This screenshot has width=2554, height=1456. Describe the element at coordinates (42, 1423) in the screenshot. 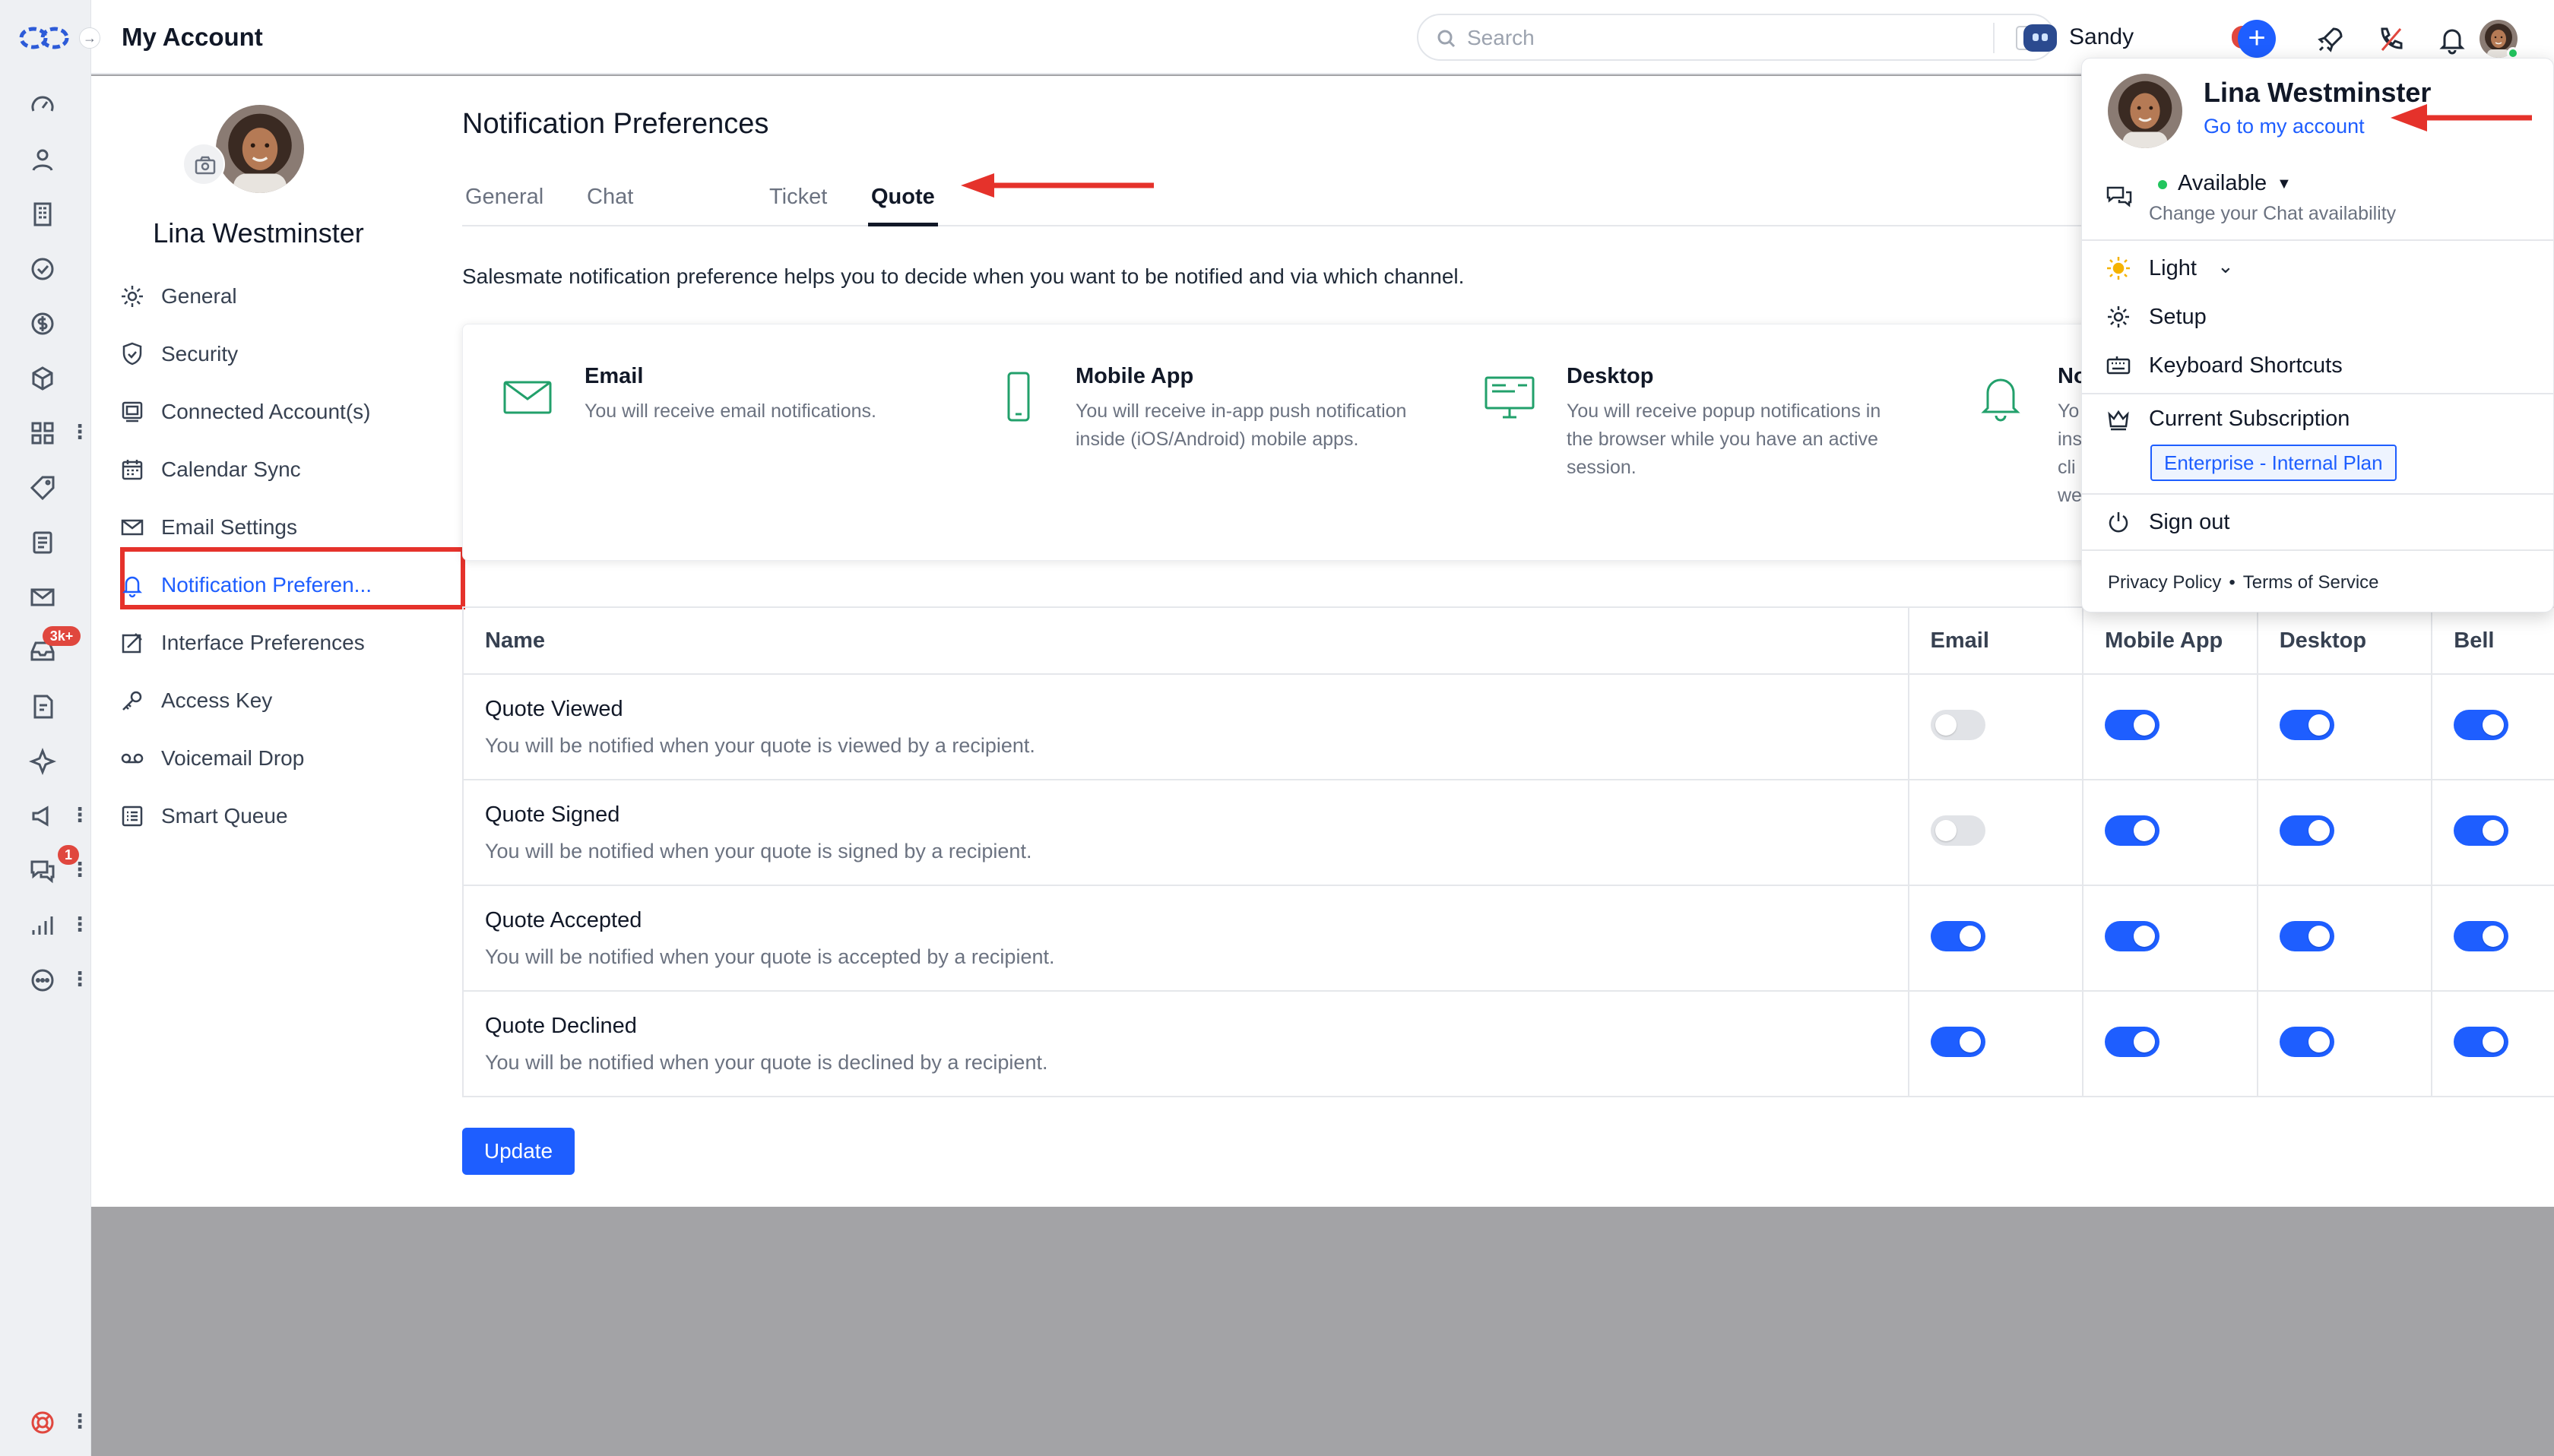

I see `help-icon` at that location.